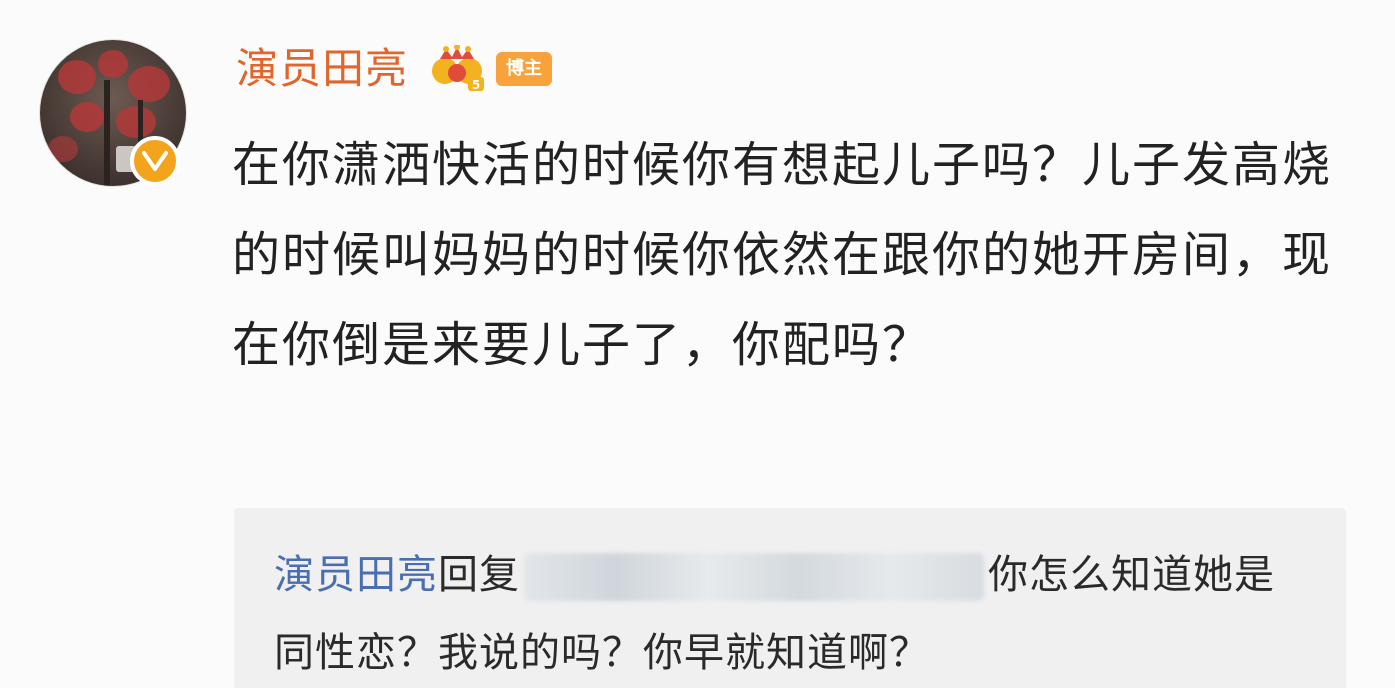 This screenshot has height=688, width=1395. Describe the element at coordinates (457, 68) in the screenshot. I see `crown-icon: 5` at that location.